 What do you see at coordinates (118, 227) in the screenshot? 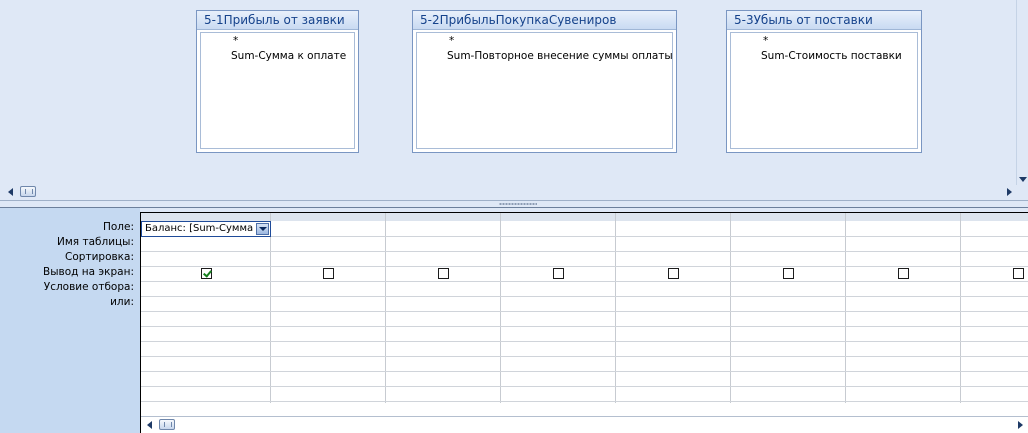
I see `row-label-field: Поле:` at bounding box center [118, 227].